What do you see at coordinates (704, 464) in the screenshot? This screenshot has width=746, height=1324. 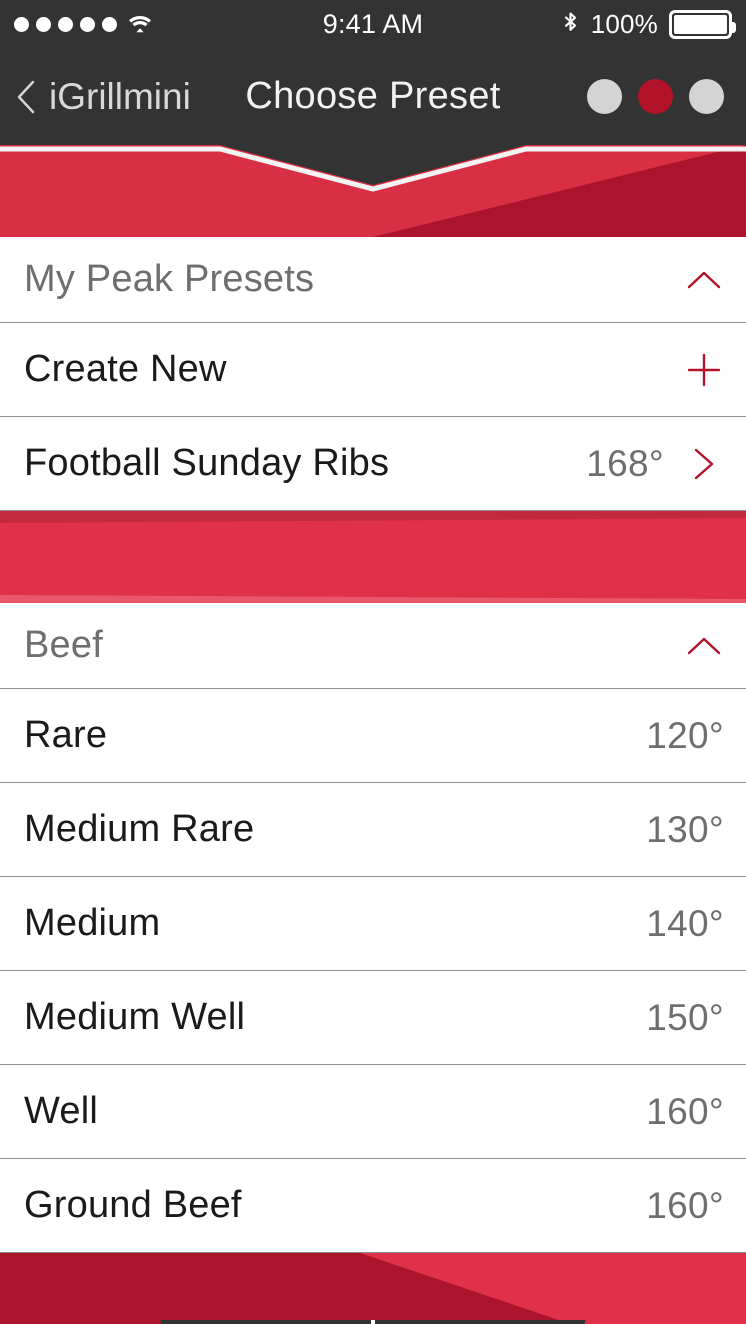 I see `chevron-right-icon` at bounding box center [704, 464].